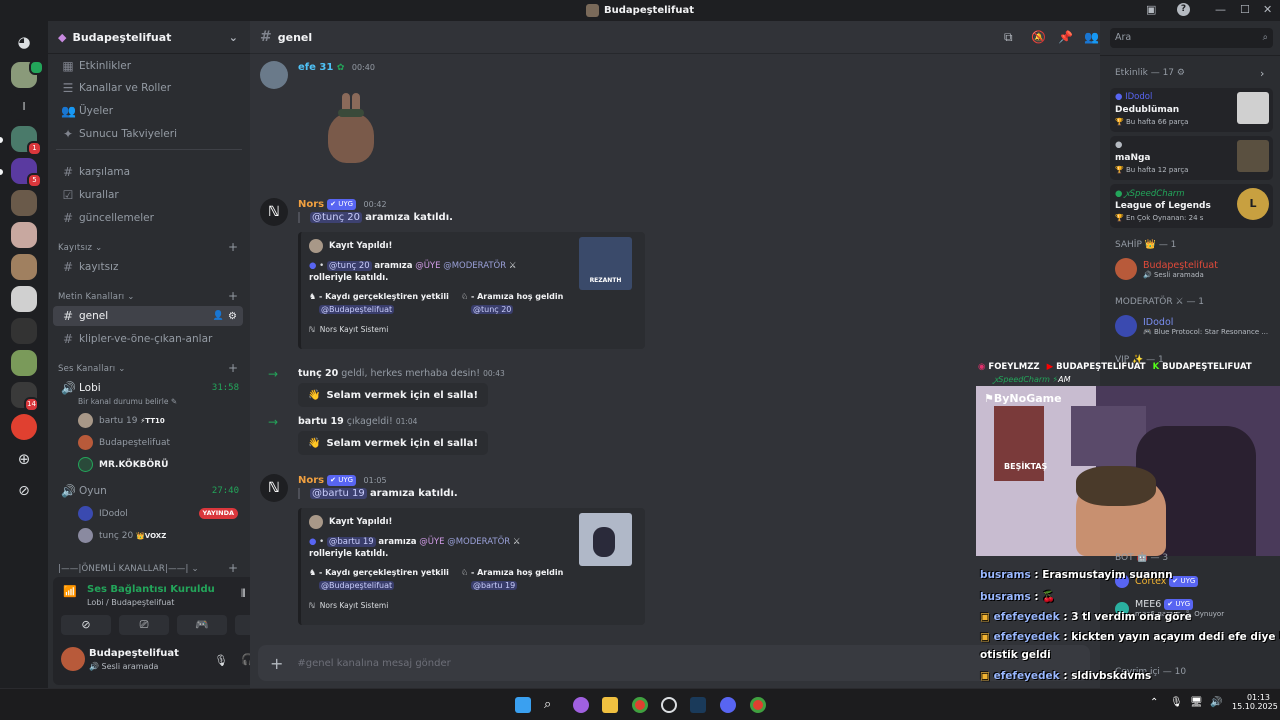 Image resolution: width=1280 pixels, height=720 pixels. What do you see at coordinates (1220, 9) in the screenshot?
I see `minimize-icon: —` at bounding box center [1220, 9].